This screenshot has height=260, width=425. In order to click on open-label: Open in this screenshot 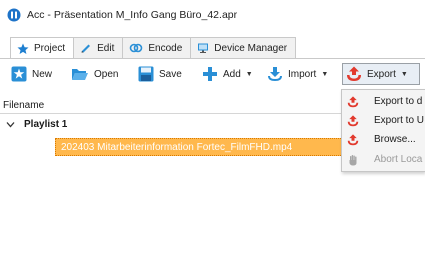, I will do `click(106, 74)`.